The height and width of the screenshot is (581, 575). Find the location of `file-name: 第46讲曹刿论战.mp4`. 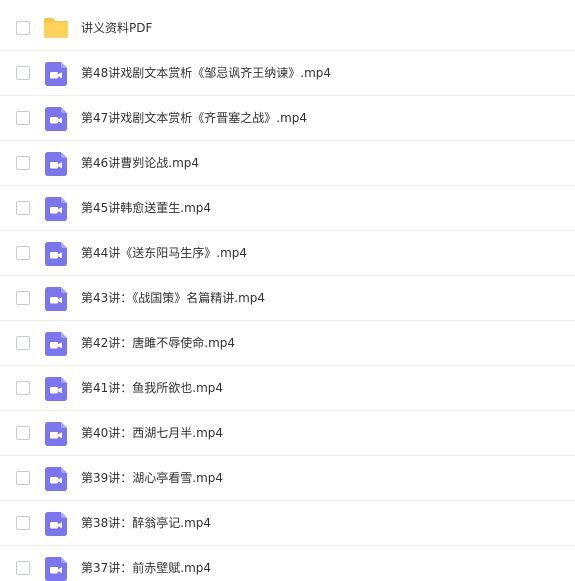

file-name: 第46讲曹刿论战.mp4 is located at coordinates (140, 163).